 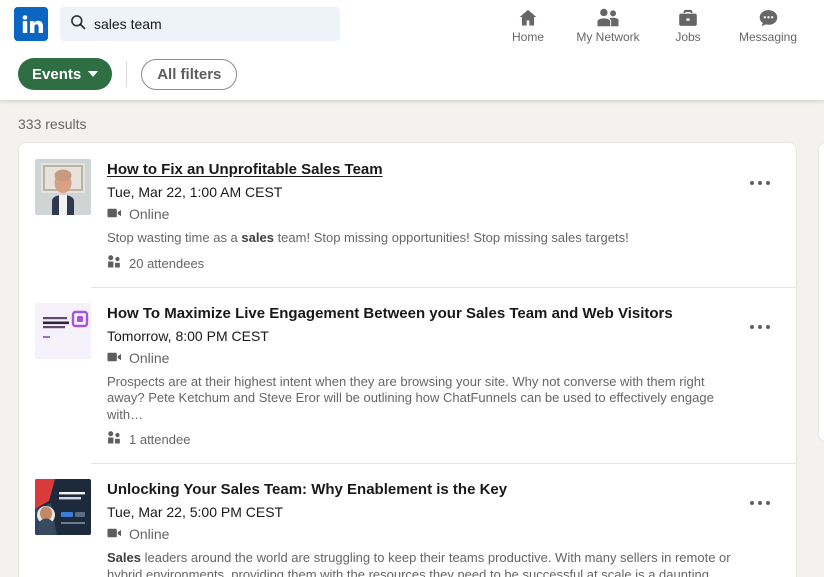 I want to click on linkedin-logo-icon, so click(x=31, y=24).